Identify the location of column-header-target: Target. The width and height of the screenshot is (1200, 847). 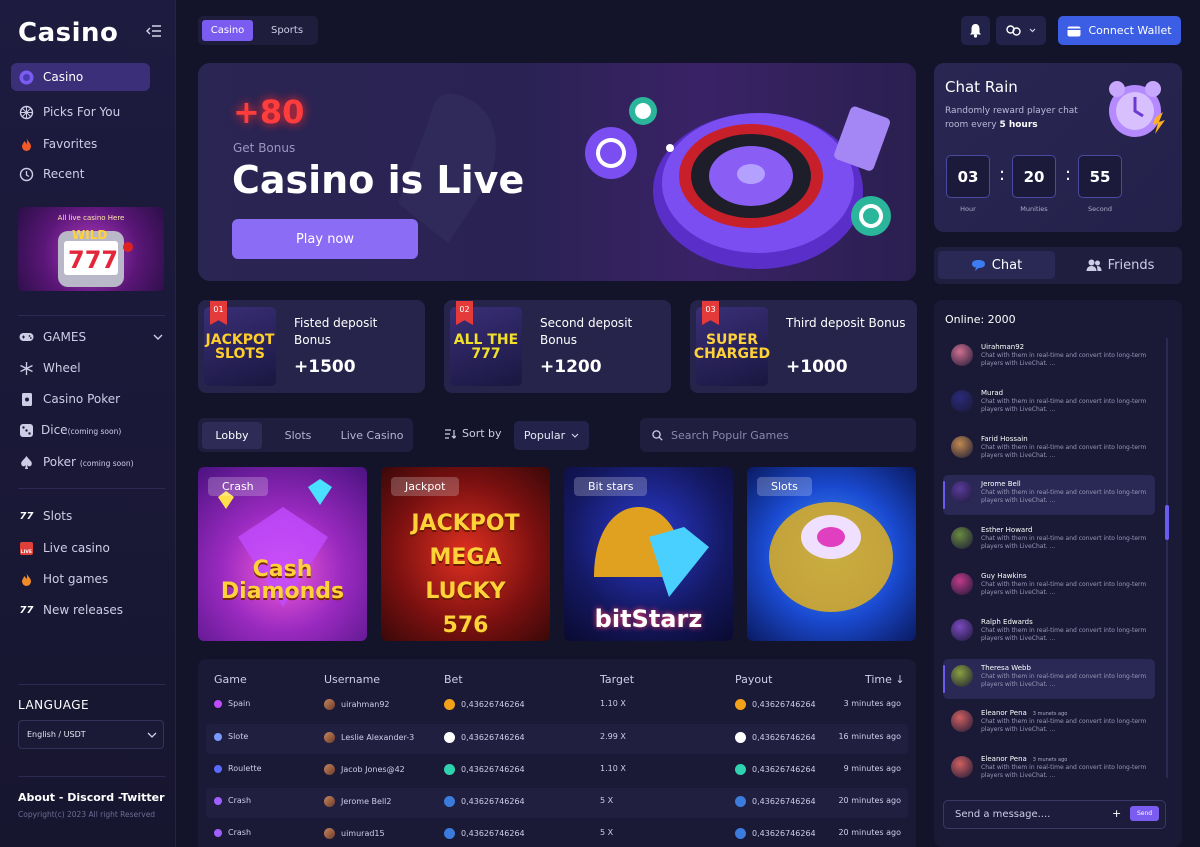
(617, 679).